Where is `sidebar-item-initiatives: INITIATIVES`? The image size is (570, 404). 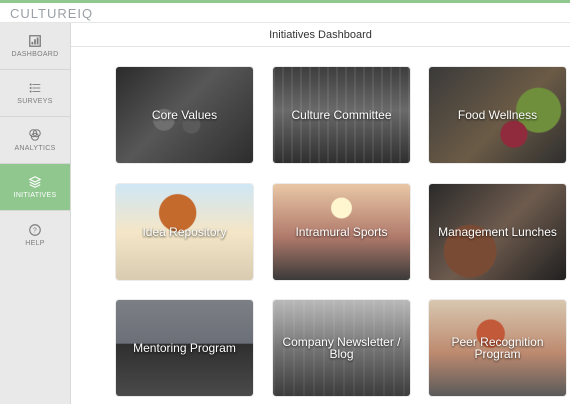
sidebar-item-initiatives: INITIATIVES is located at coordinates (35, 187).